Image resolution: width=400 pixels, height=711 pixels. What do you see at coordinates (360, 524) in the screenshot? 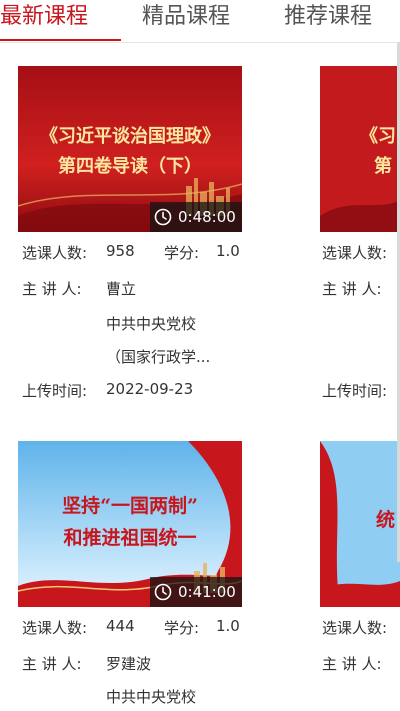
I see `course-thumbnail: 统` at bounding box center [360, 524].